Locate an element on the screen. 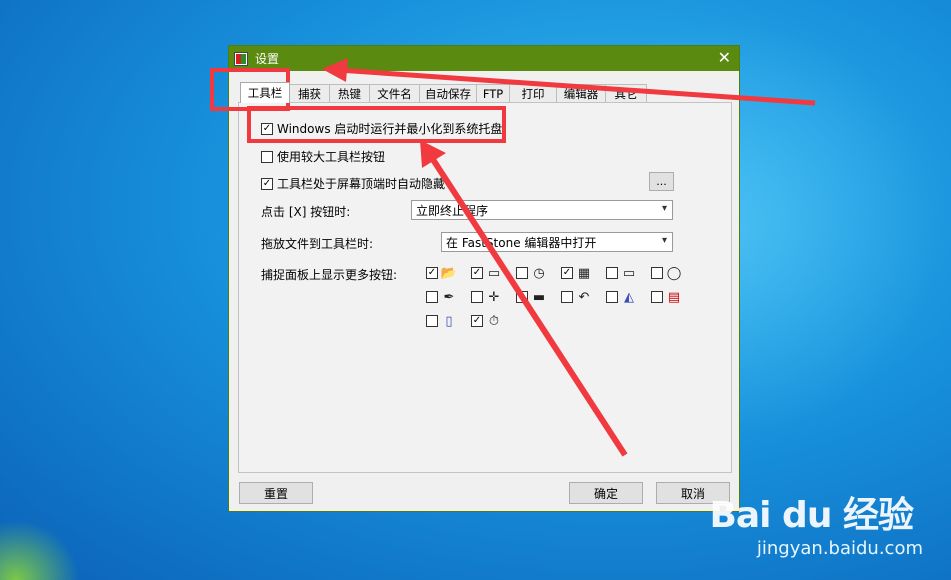  tab-toolbar: 工具栏 is located at coordinates (265, 92).